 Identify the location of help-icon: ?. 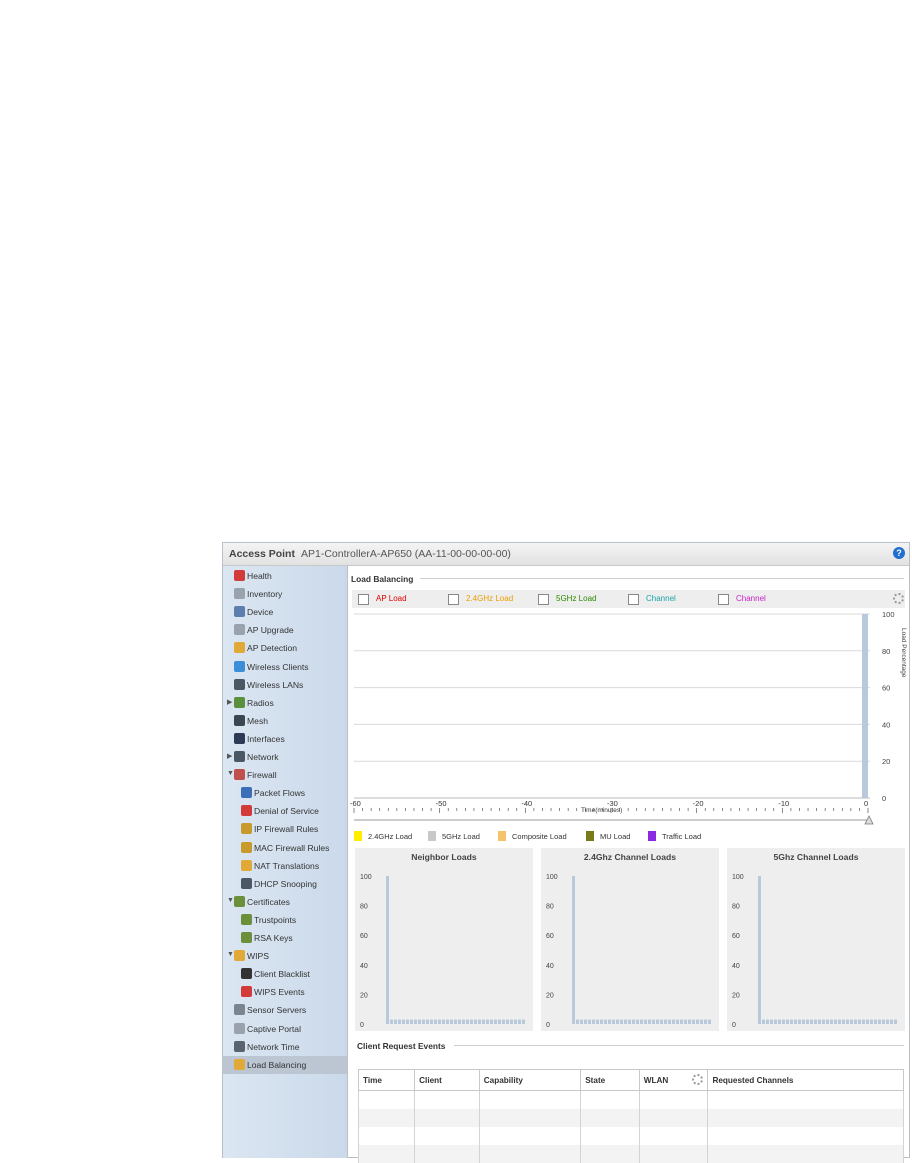
(899, 553).